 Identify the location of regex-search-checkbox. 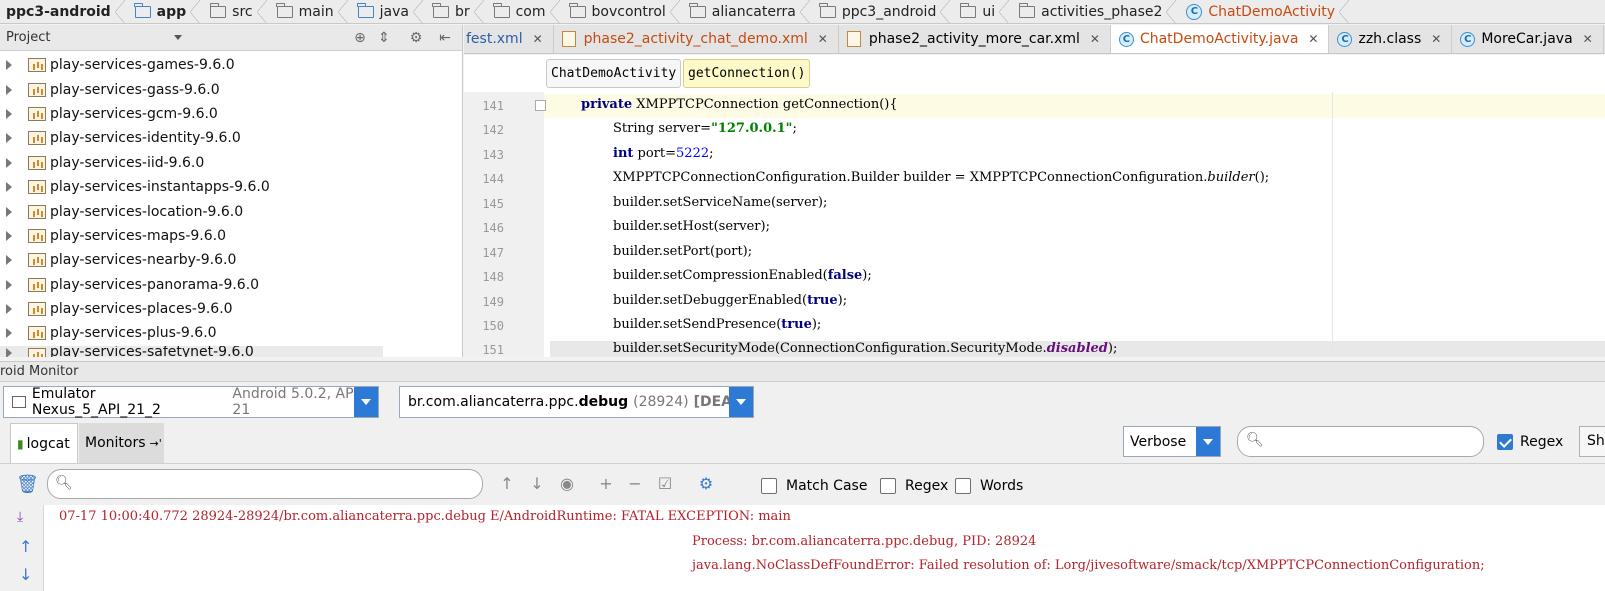
(888, 486).